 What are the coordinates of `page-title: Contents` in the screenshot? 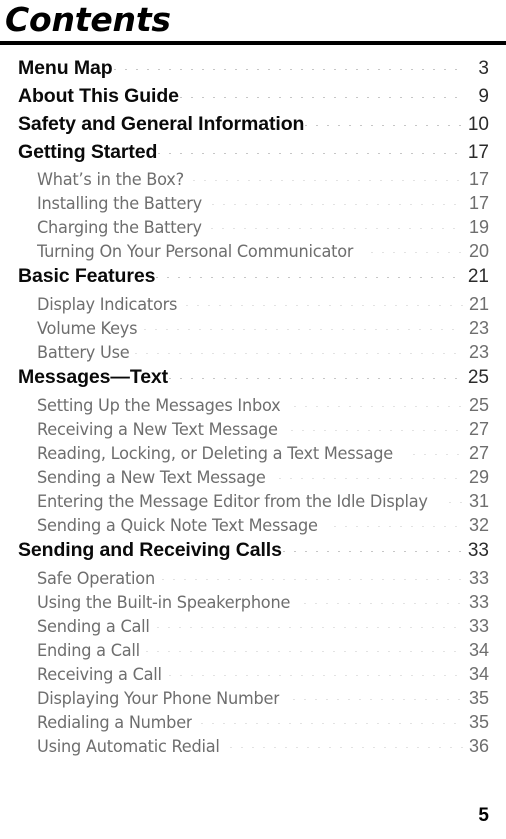 It's located at (88, 19).